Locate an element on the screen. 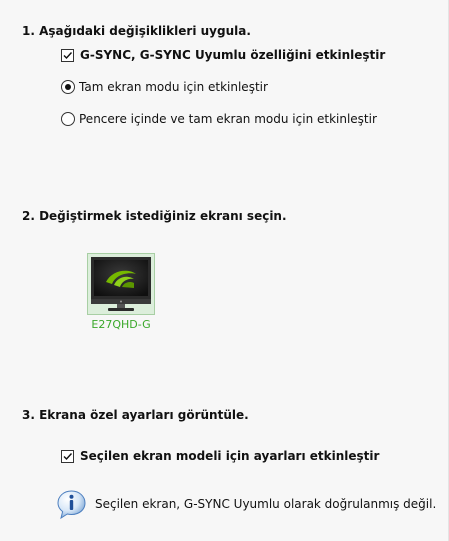  section1-heading: 1. Aşağıdaki değişiklikleri uygula. is located at coordinates (136, 31).